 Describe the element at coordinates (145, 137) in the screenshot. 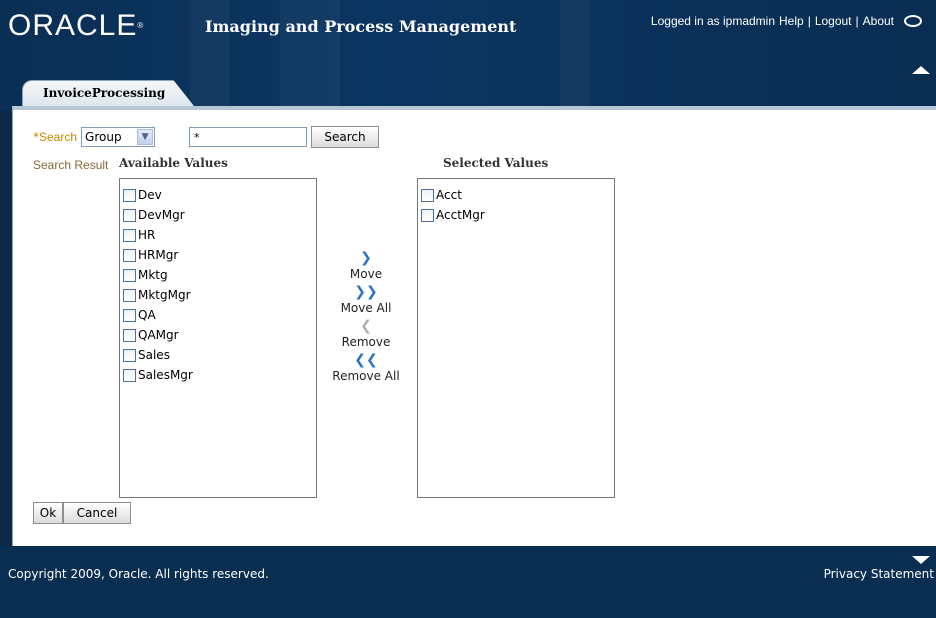

I see `chevron-down-icon: ▼` at that location.